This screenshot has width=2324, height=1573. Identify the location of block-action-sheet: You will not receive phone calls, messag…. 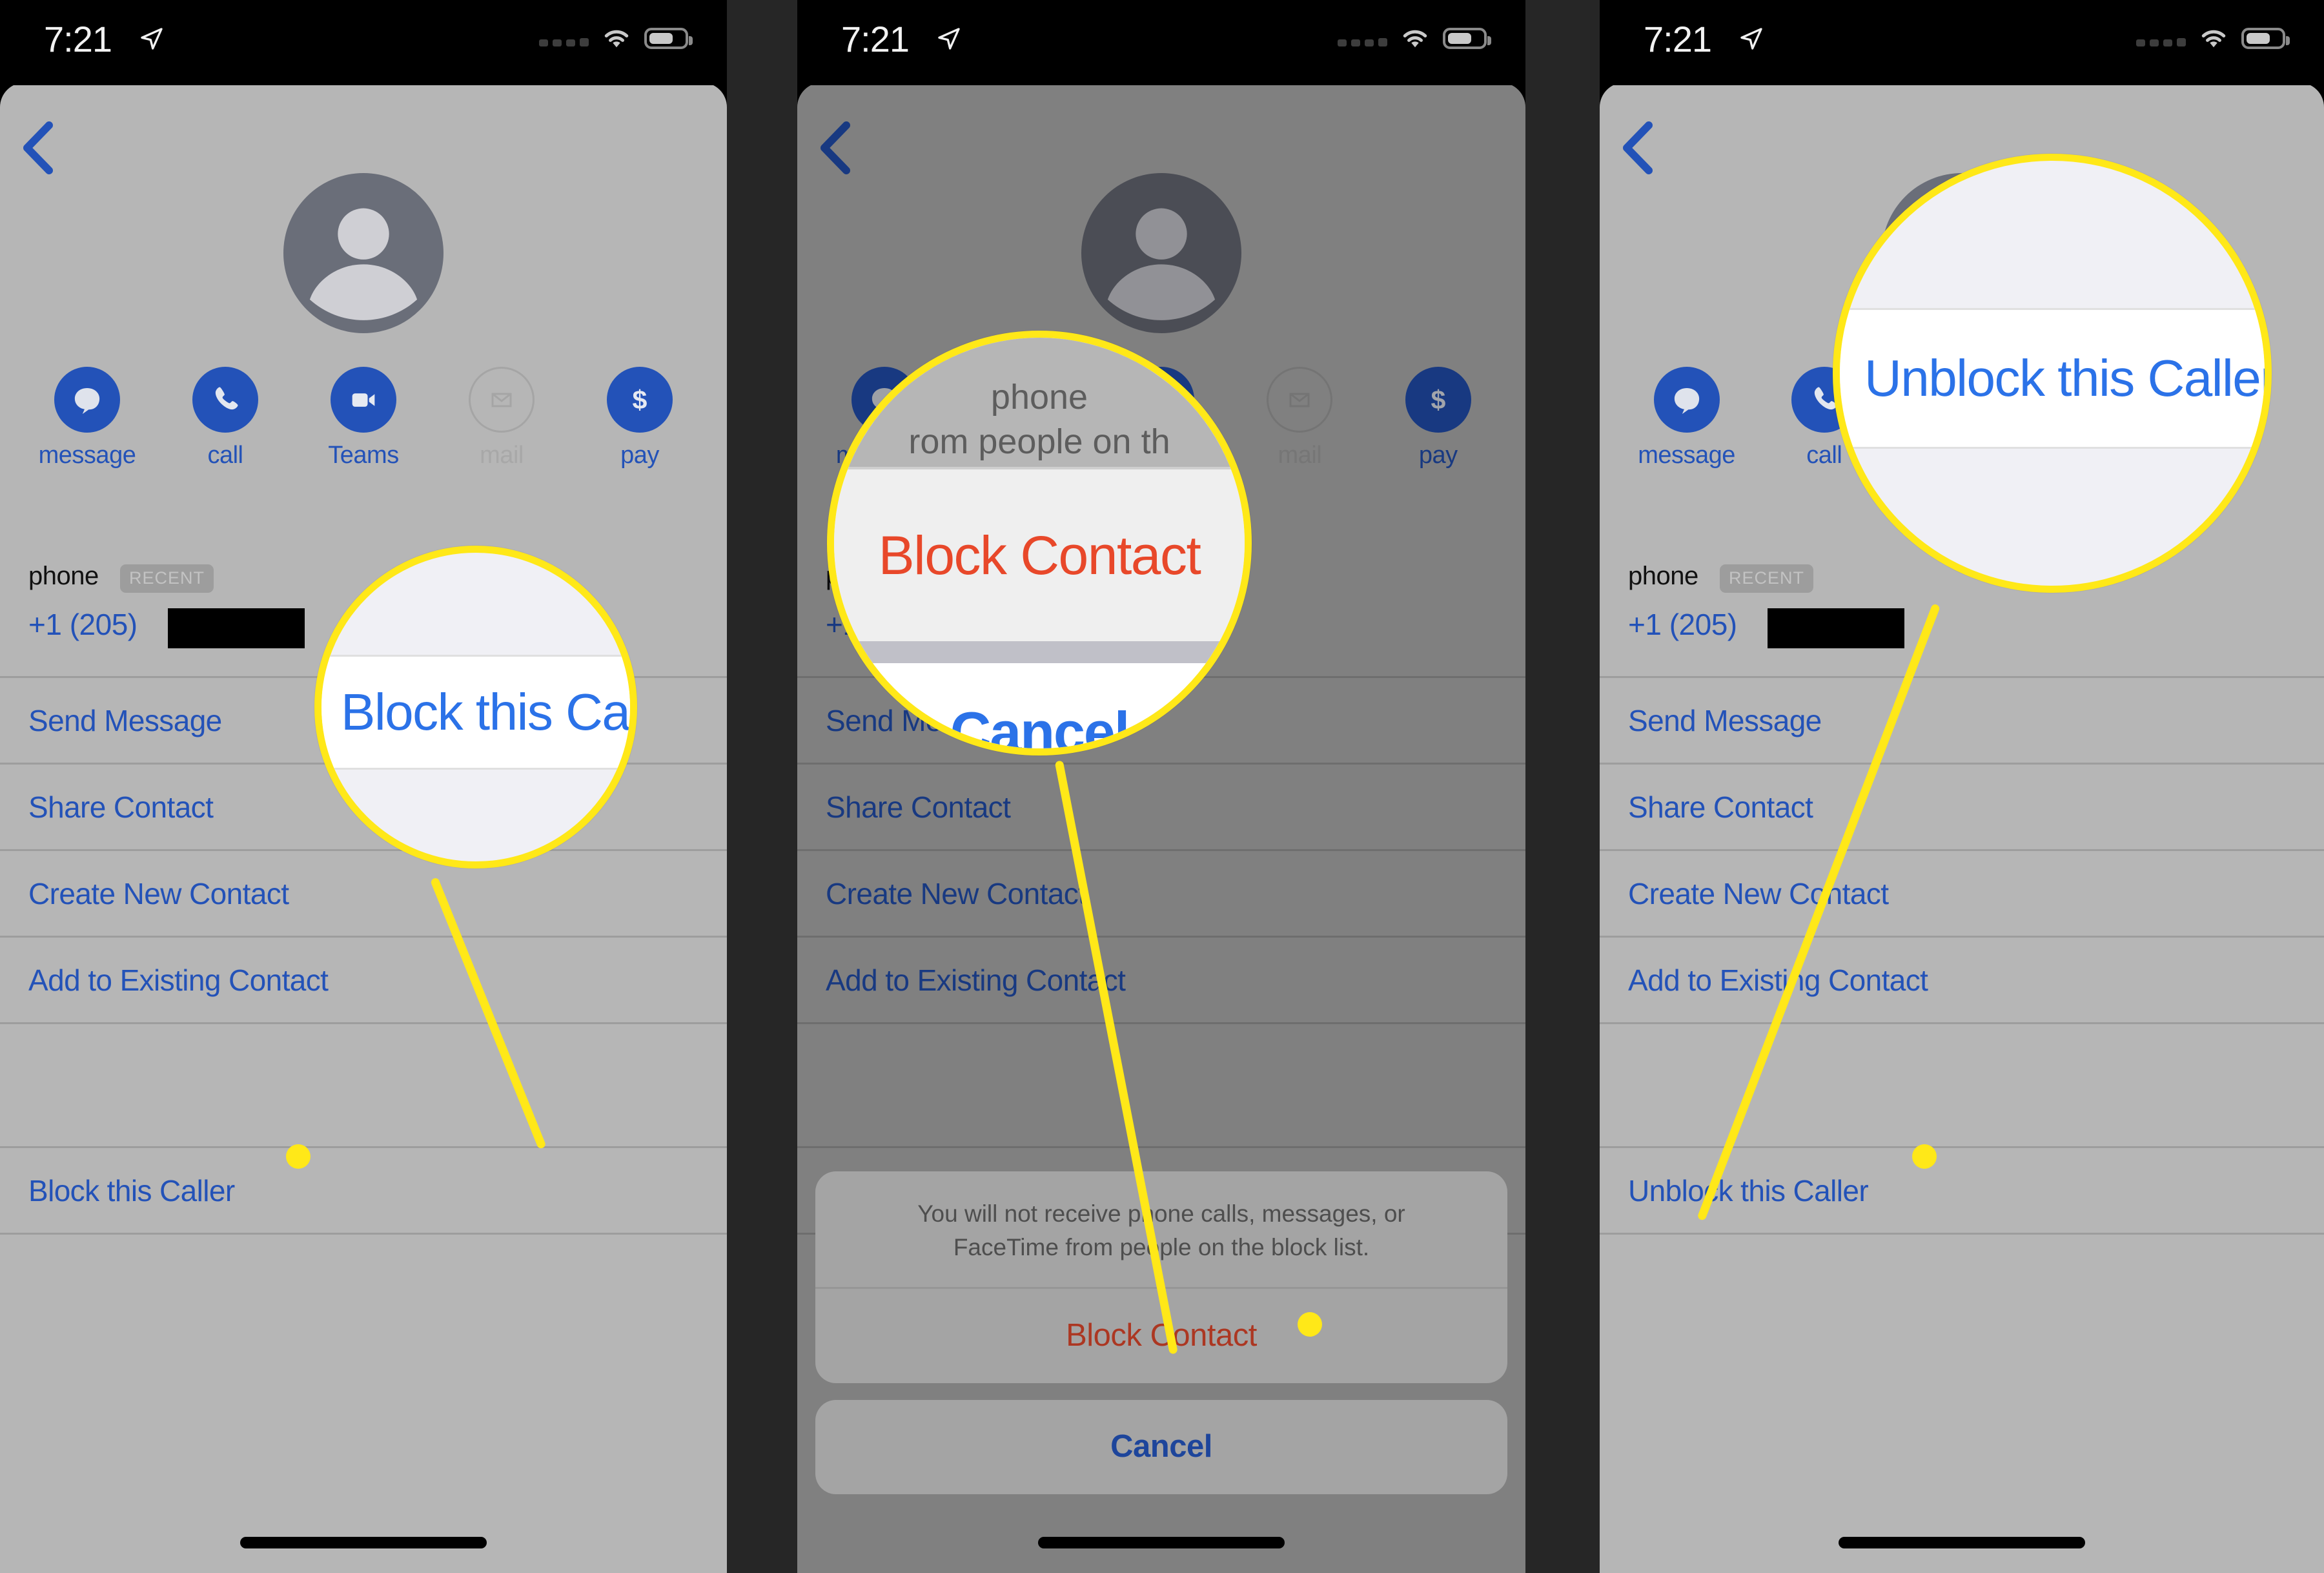
(1161, 1332).